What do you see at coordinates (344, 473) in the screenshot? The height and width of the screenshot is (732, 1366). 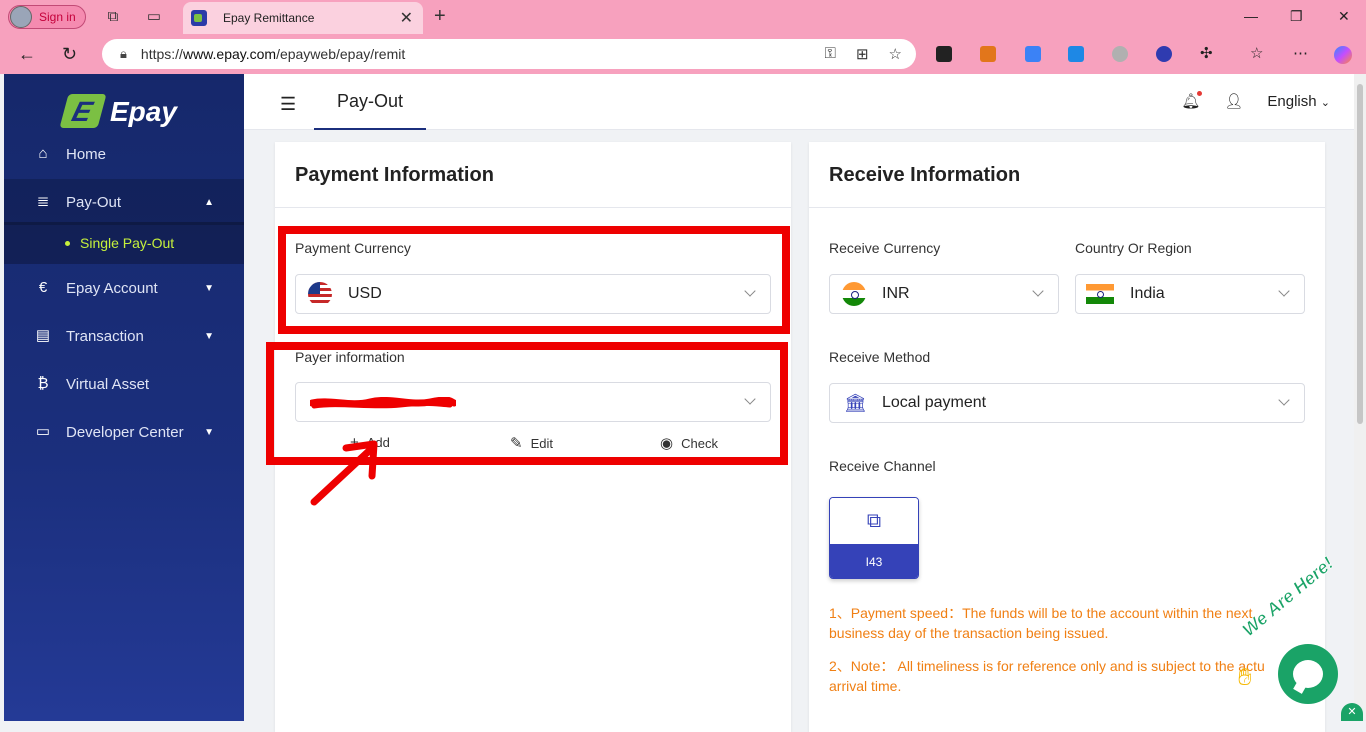 I see `annotation-arrow` at bounding box center [344, 473].